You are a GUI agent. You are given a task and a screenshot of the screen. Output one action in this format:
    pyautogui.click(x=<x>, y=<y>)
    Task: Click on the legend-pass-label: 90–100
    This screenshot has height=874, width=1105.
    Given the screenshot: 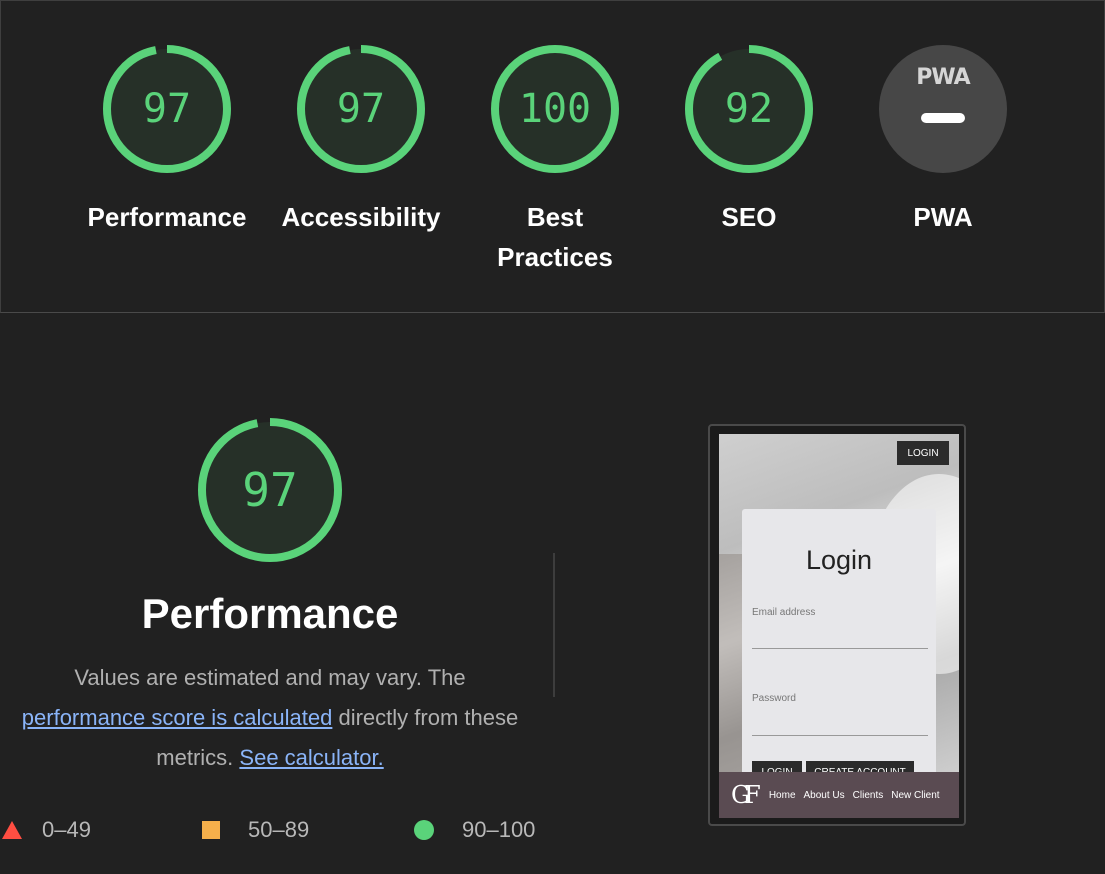 What is the action you would take?
    pyautogui.click(x=499, y=829)
    